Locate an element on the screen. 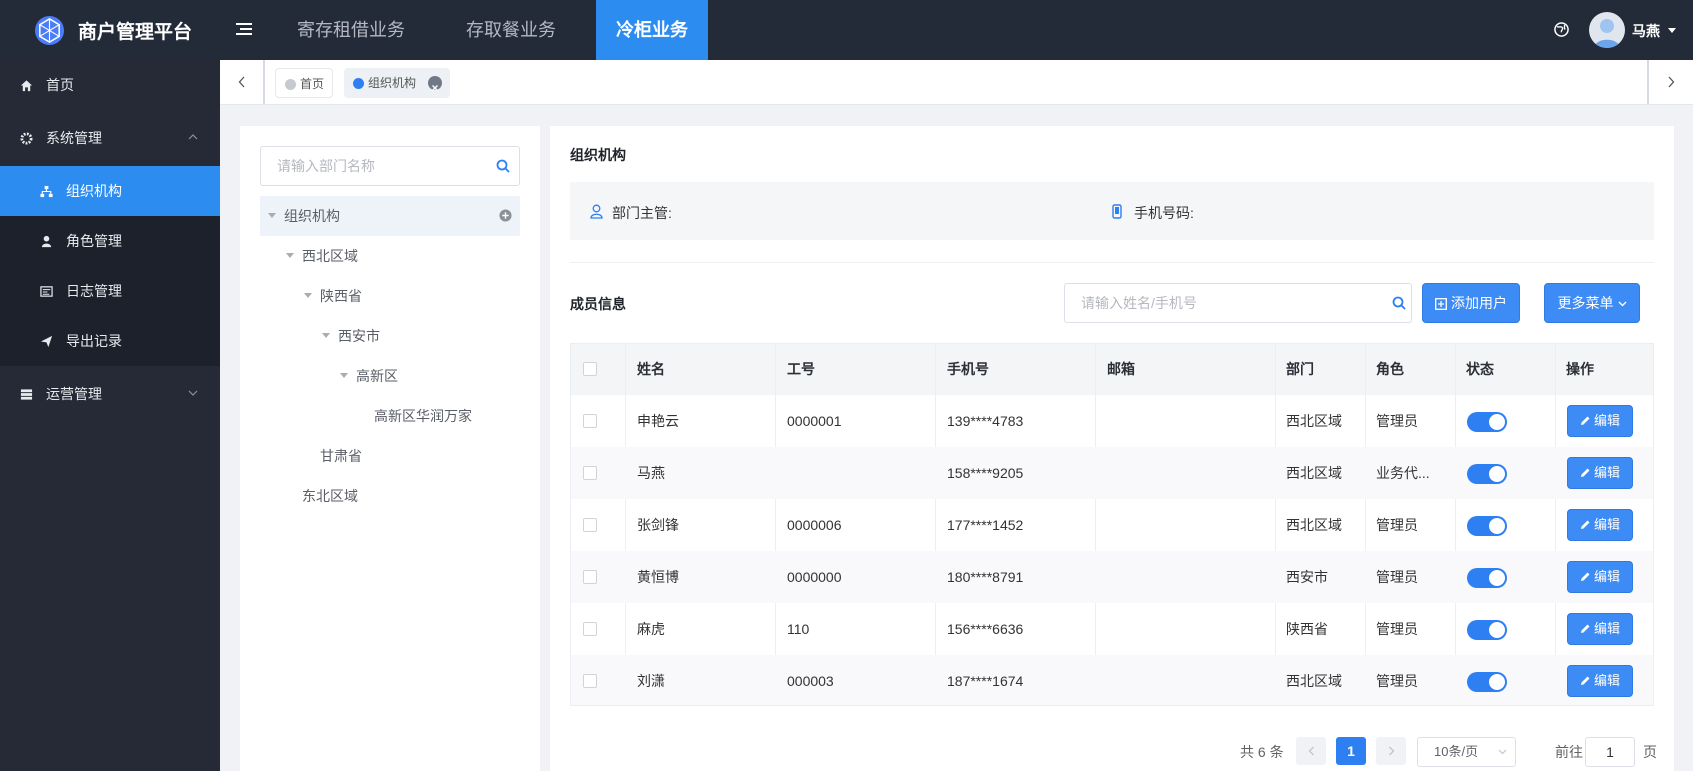 This screenshot has width=1693, height=771. chevron-up-icon is located at coordinates (193, 137).